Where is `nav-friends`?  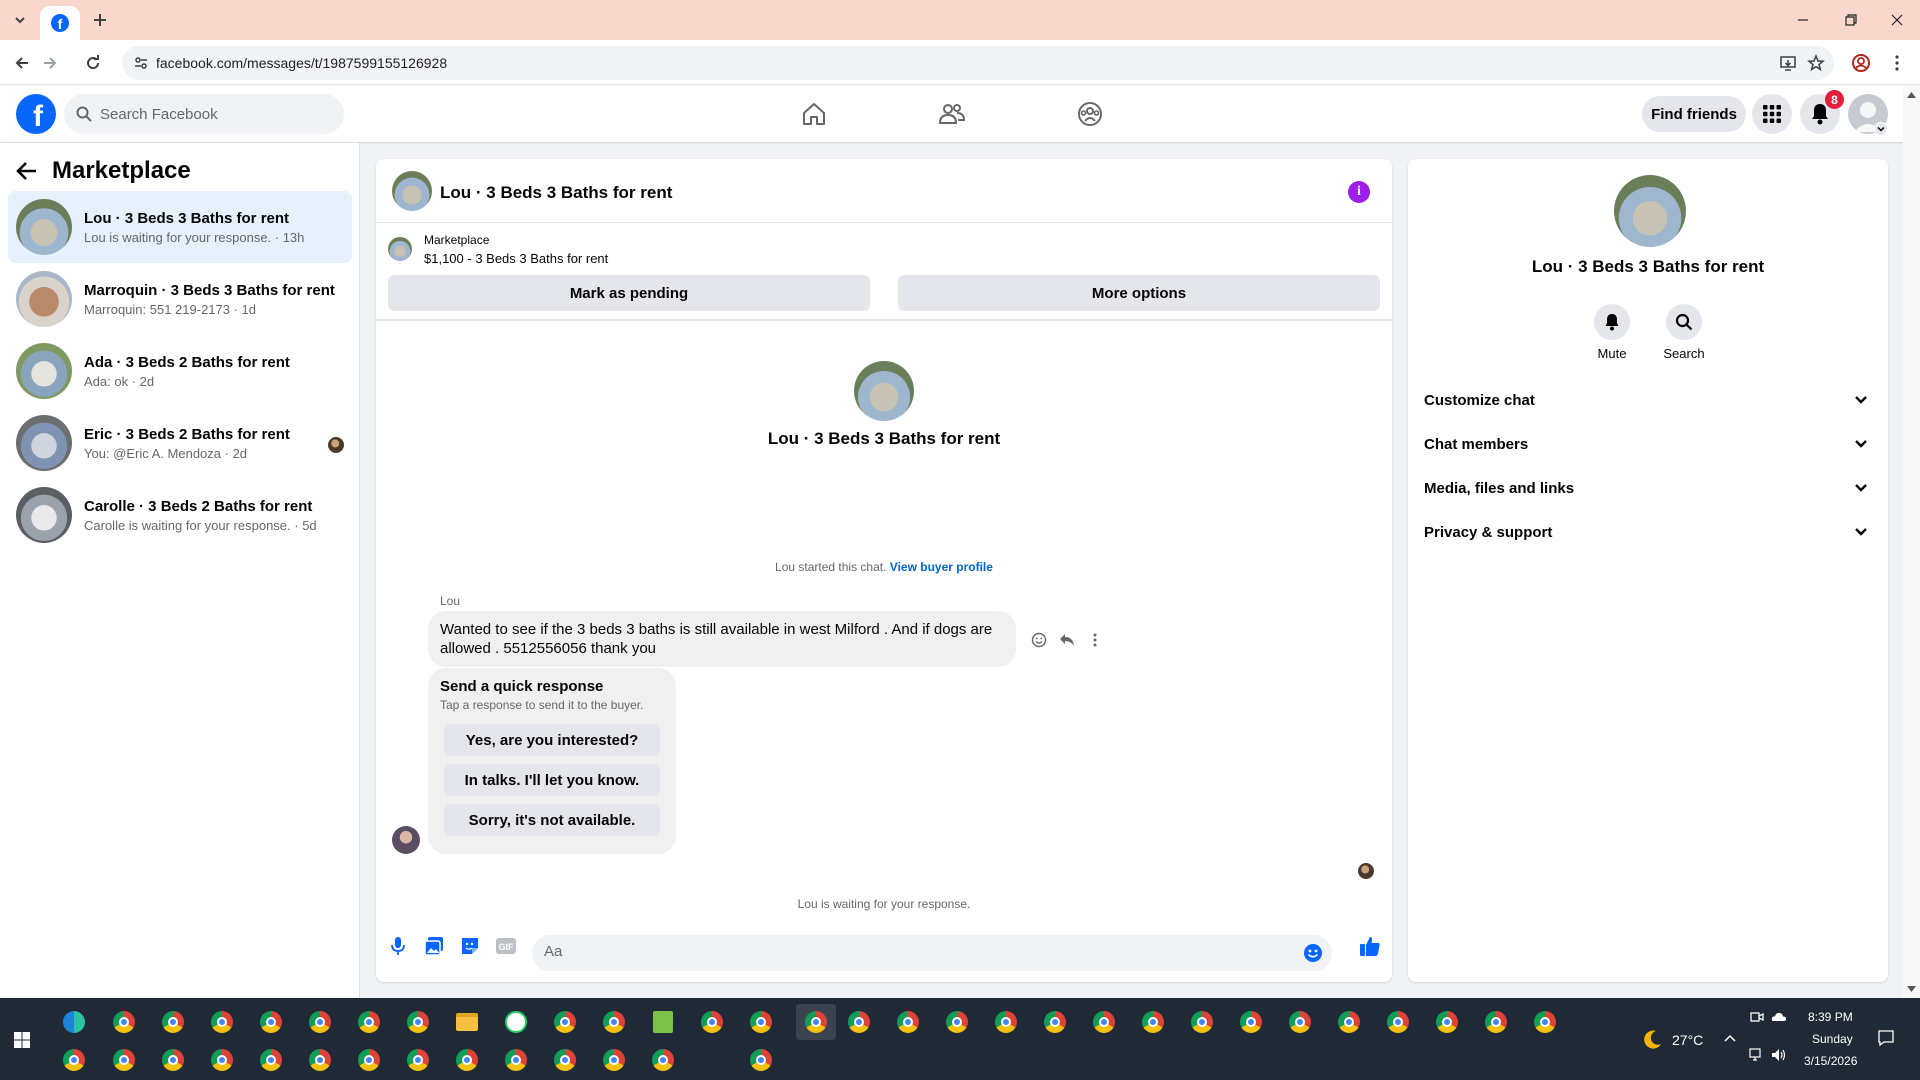 nav-friends is located at coordinates (952, 114).